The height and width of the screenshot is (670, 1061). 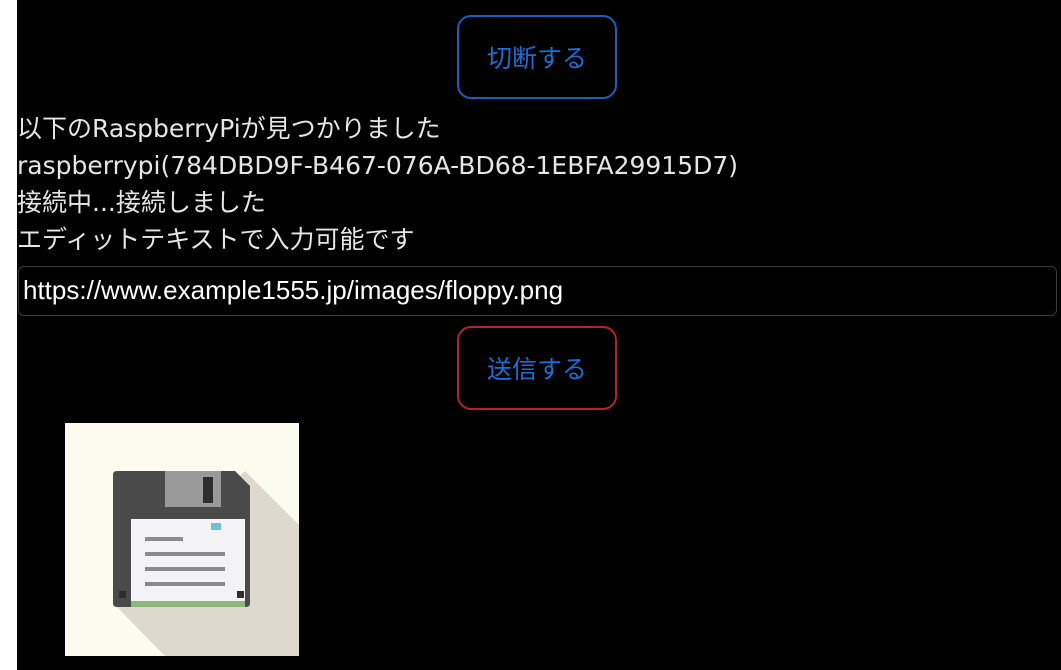 I want to click on log-line-connection: 接続中...接続しました, so click(x=141, y=202).